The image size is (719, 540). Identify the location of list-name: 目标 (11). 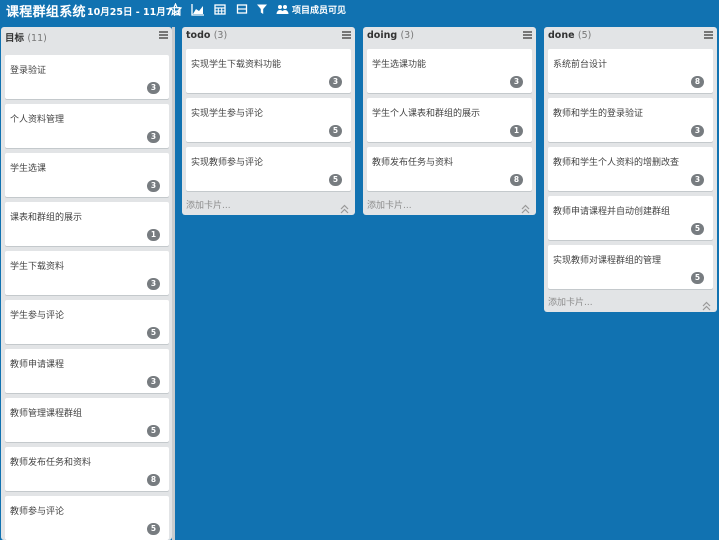
(26, 37).